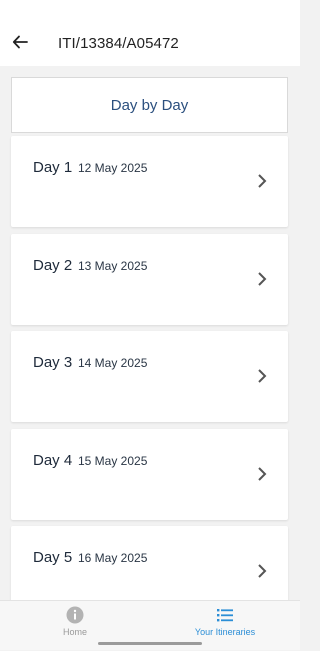  Describe the element at coordinates (113, 461) in the screenshot. I see `day-date: 15 May 2025` at that location.